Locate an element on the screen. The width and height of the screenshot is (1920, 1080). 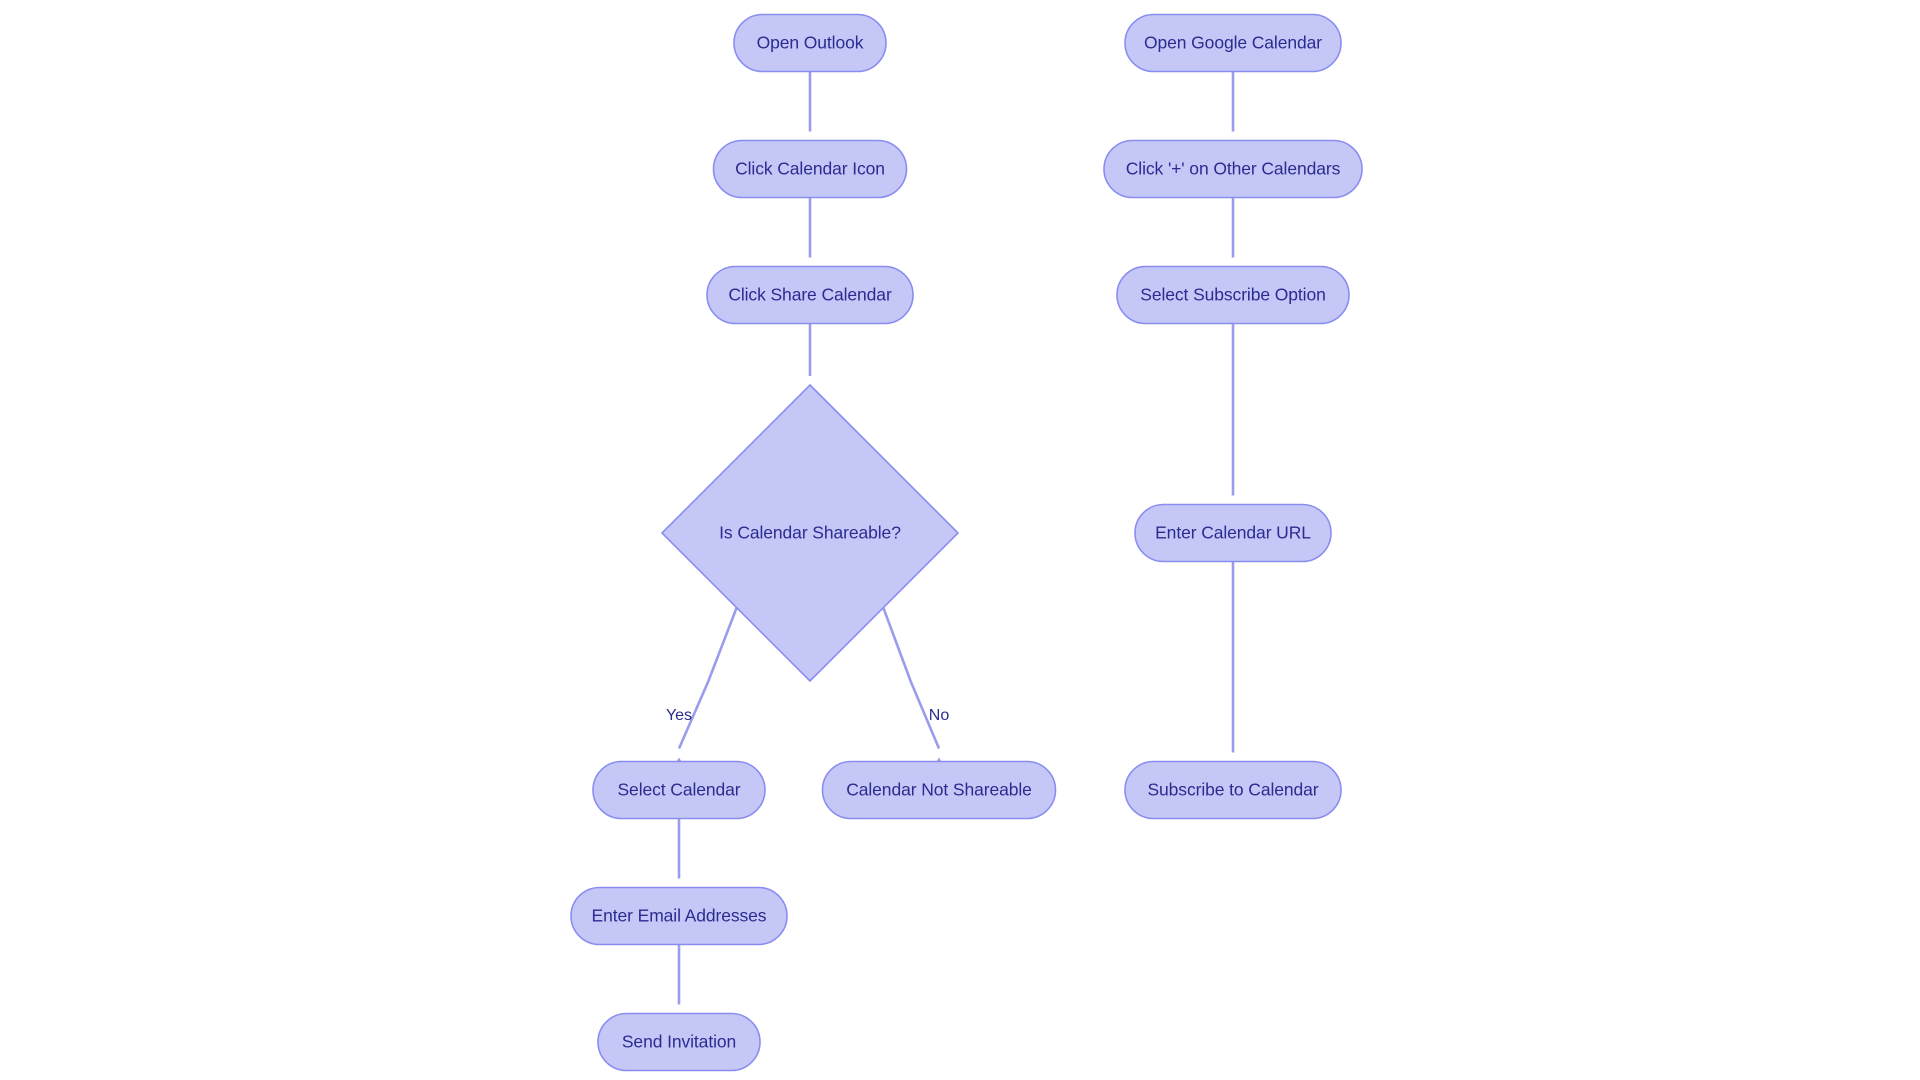
node-google_open: Open Google Calendar is located at coordinates (1233, 43).